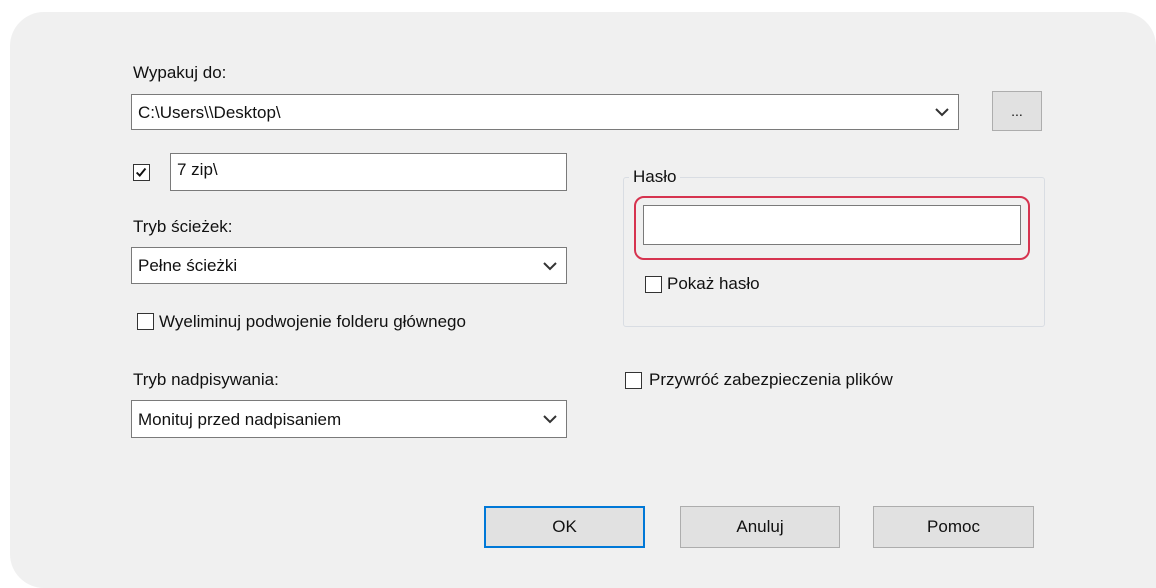  I want to click on help-button: Pomoc, so click(953, 527).